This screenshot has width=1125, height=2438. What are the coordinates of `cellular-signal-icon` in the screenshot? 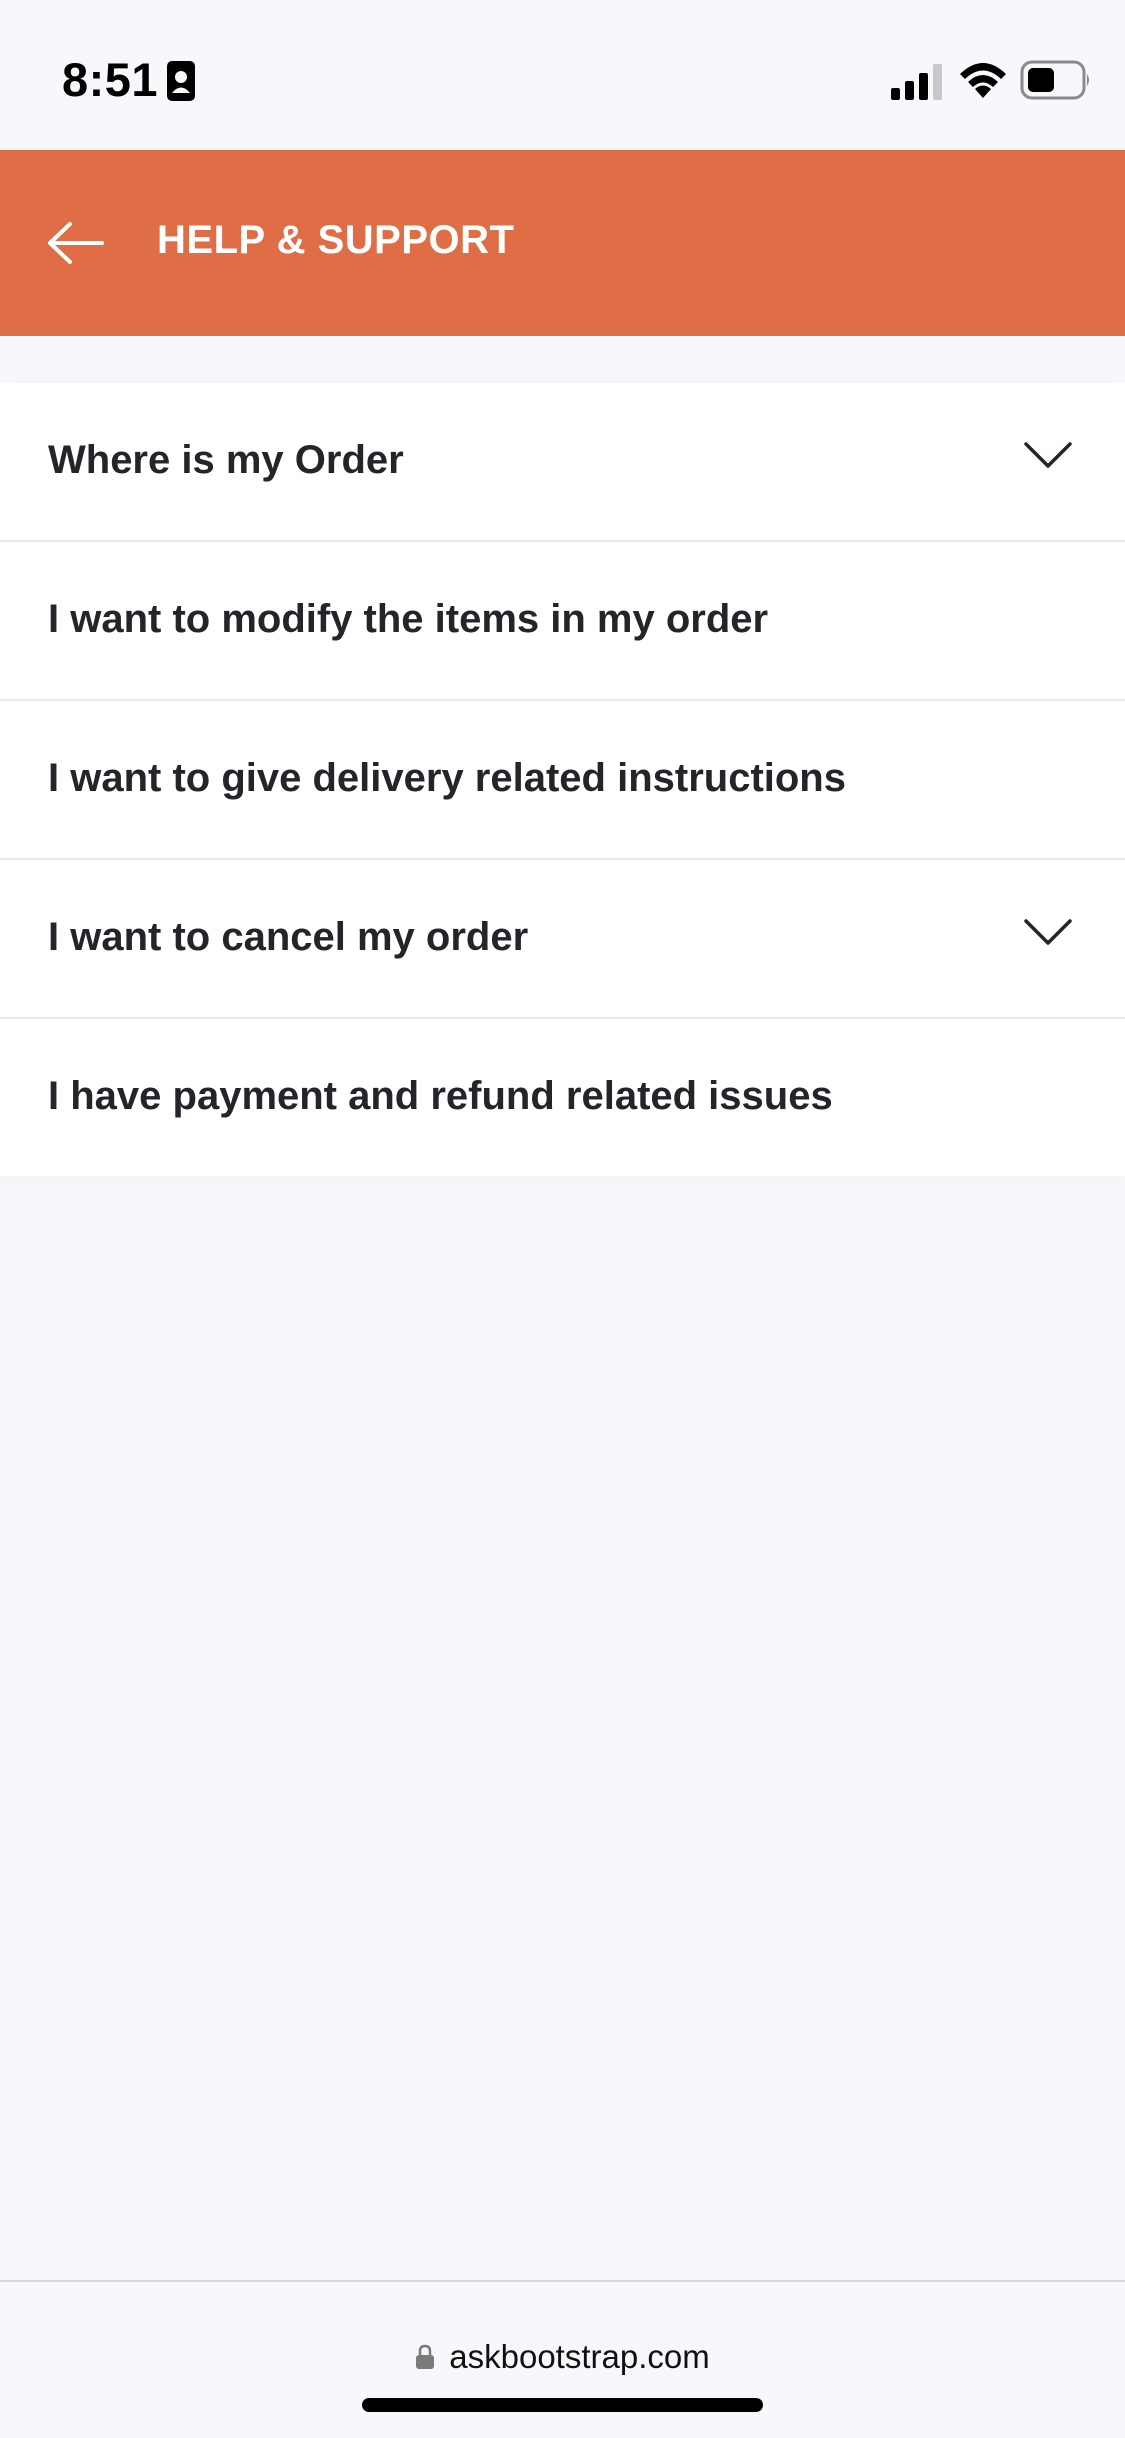 It's located at (916, 82).